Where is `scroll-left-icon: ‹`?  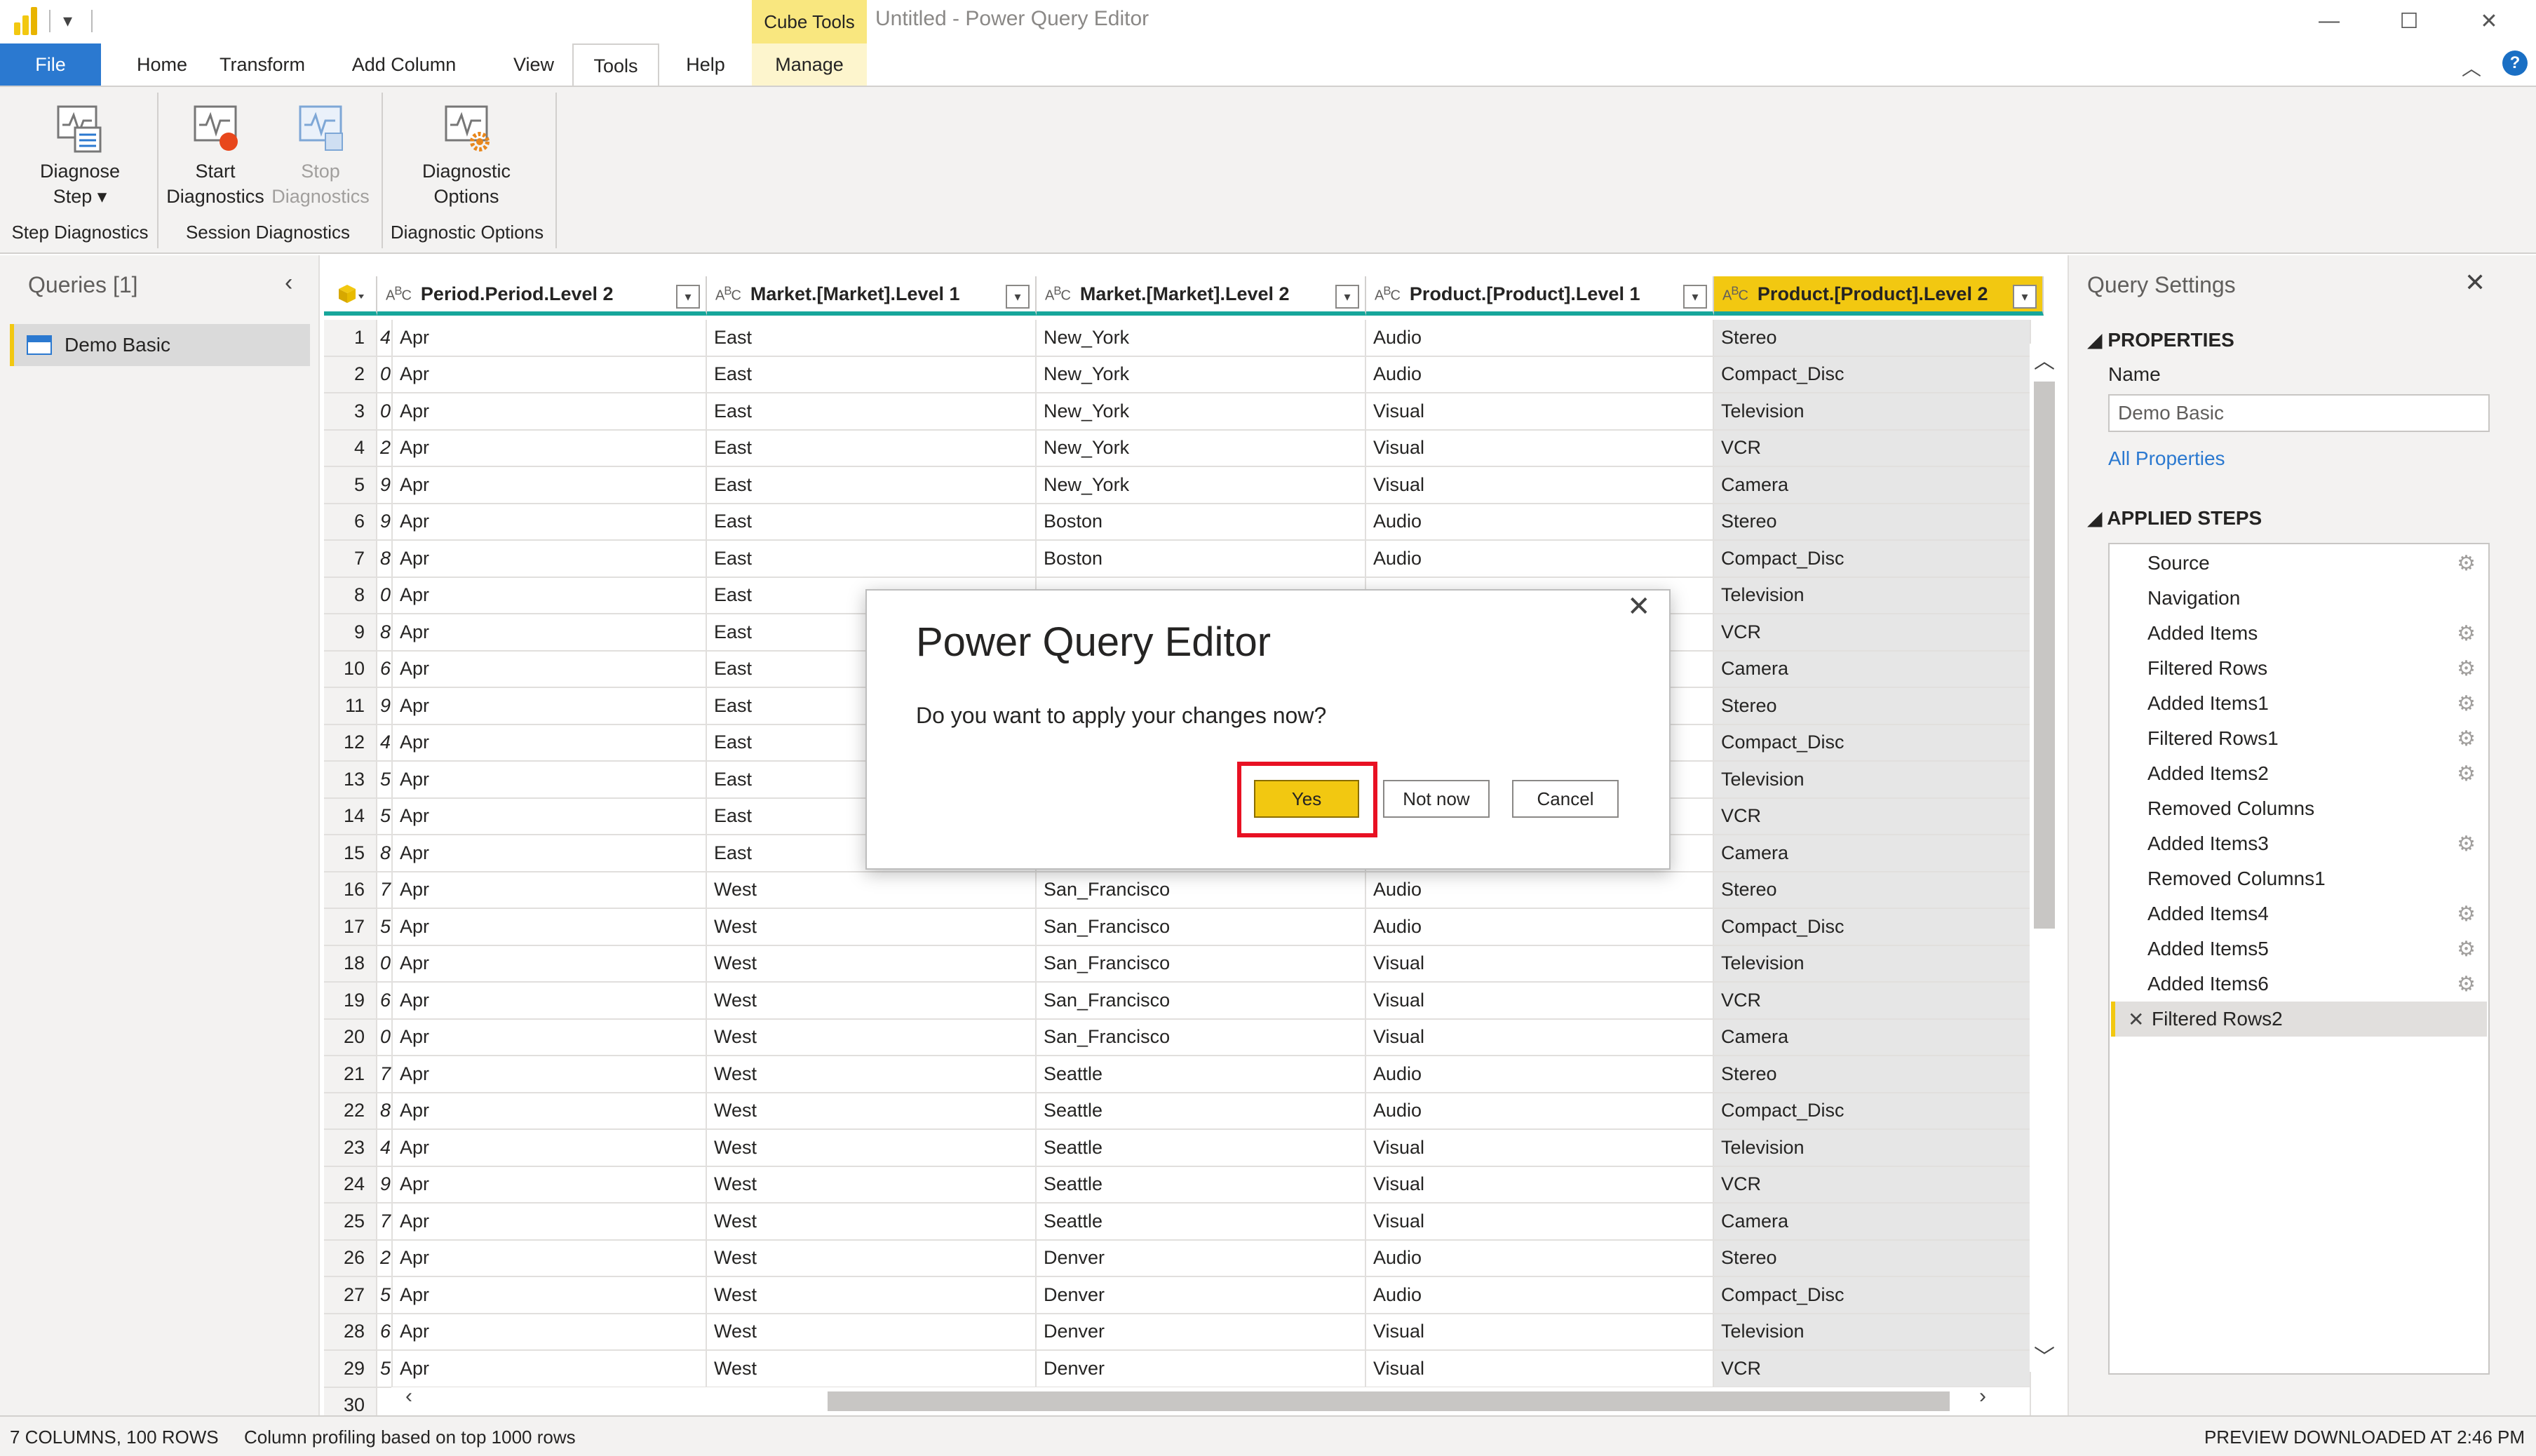 scroll-left-icon: ‹ is located at coordinates (408, 1396).